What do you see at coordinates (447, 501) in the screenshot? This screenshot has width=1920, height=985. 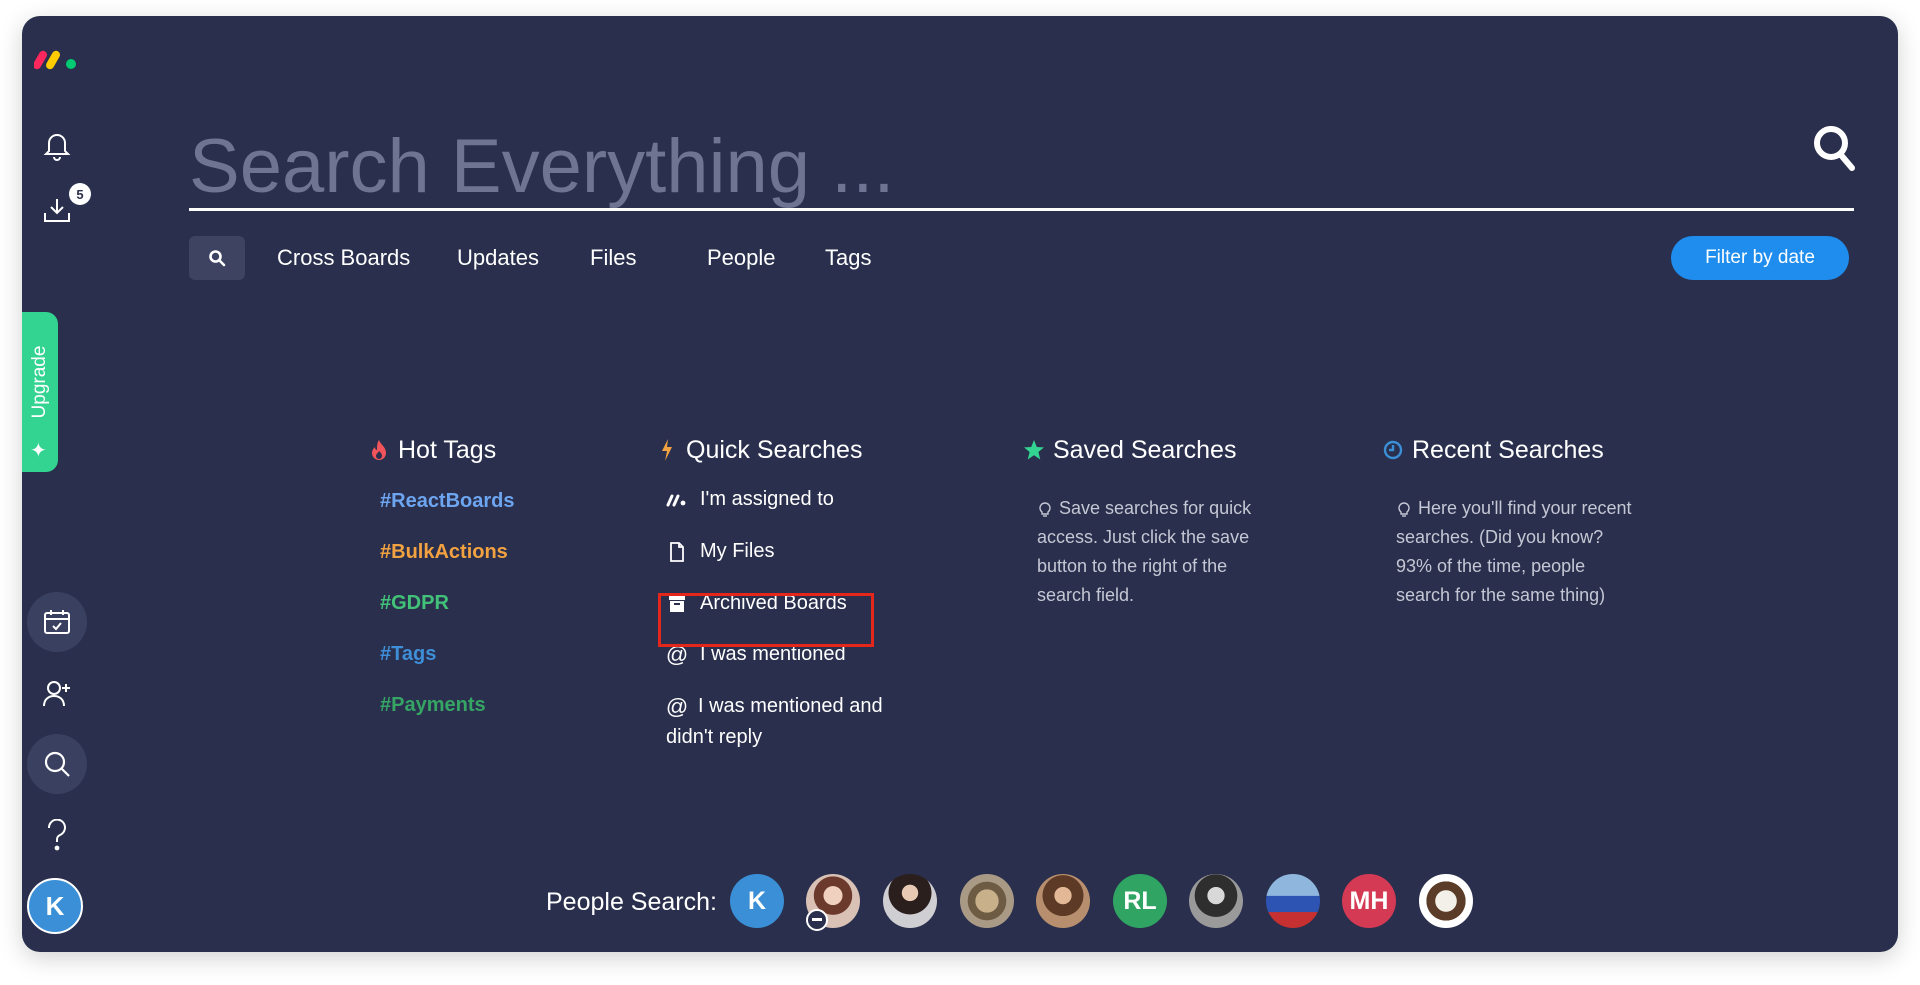 I see `hot-tag-reactboards: #ReactBoards` at bounding box center [447, 501].